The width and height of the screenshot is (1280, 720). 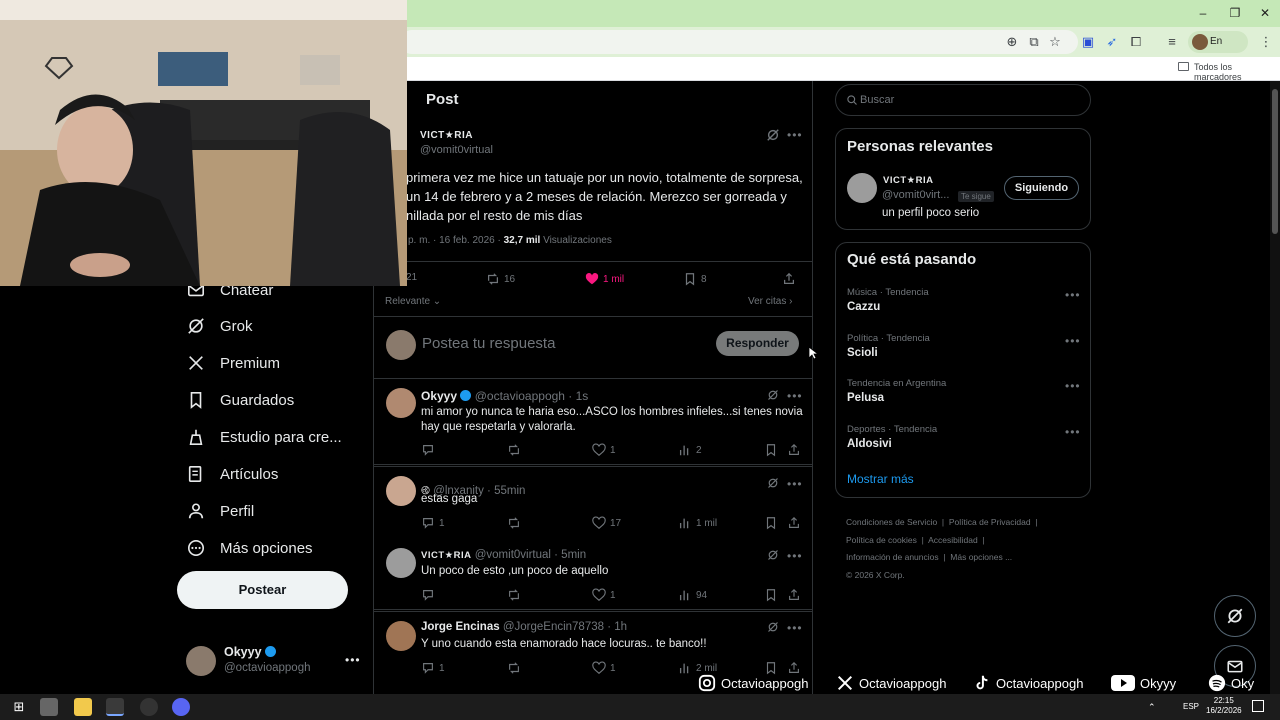 I want to click on address-bar, so click(x=739, y=42).